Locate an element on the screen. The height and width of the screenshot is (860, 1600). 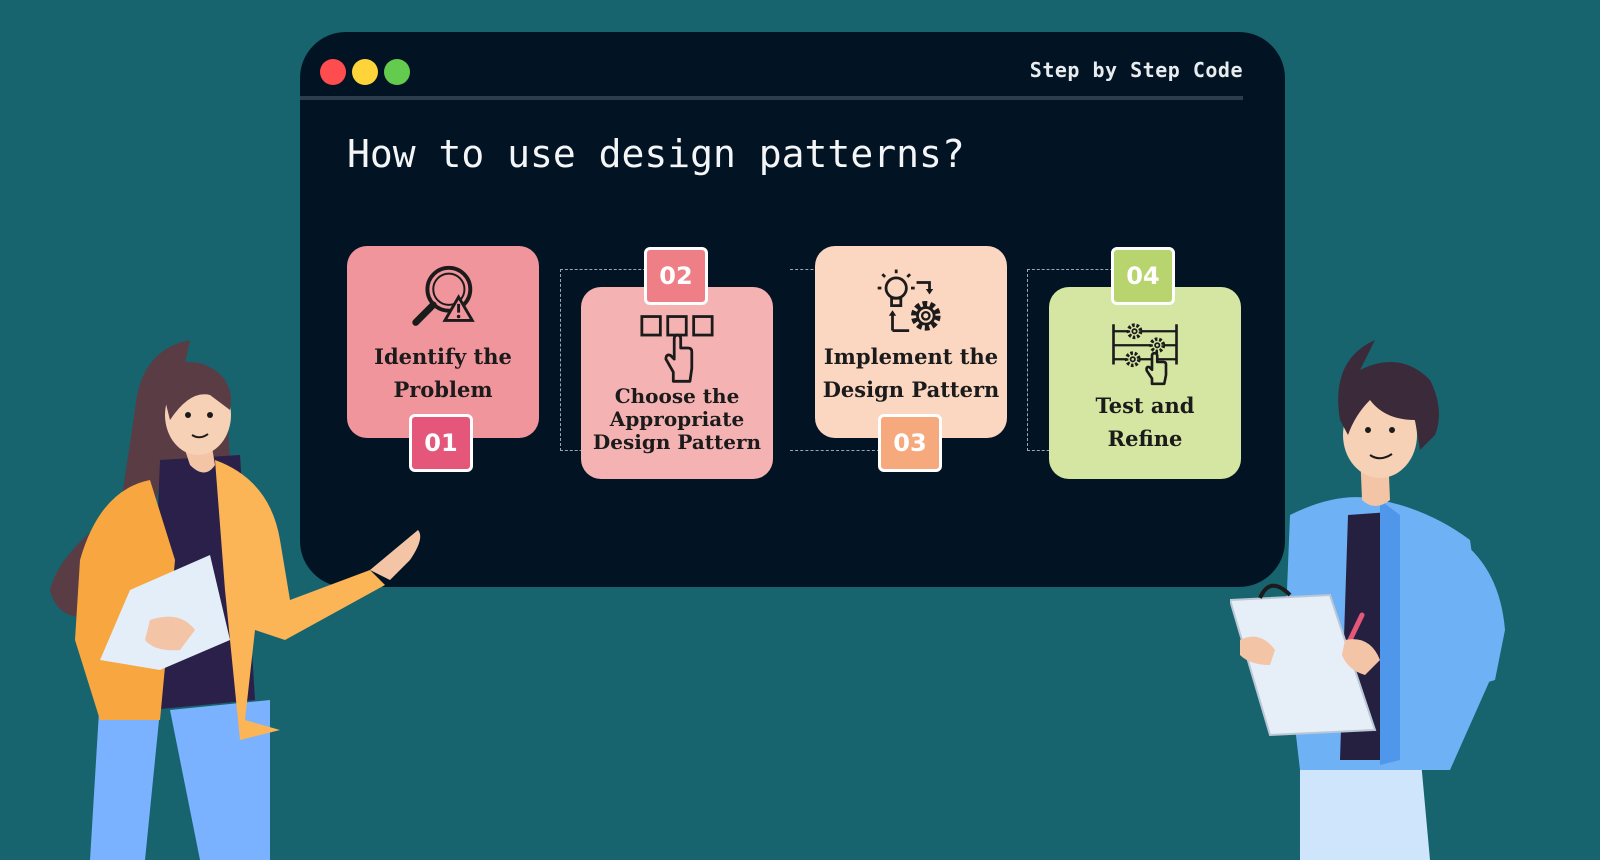
step-card-3: Implement the Design Pattern is located at coordinates (911, 342).